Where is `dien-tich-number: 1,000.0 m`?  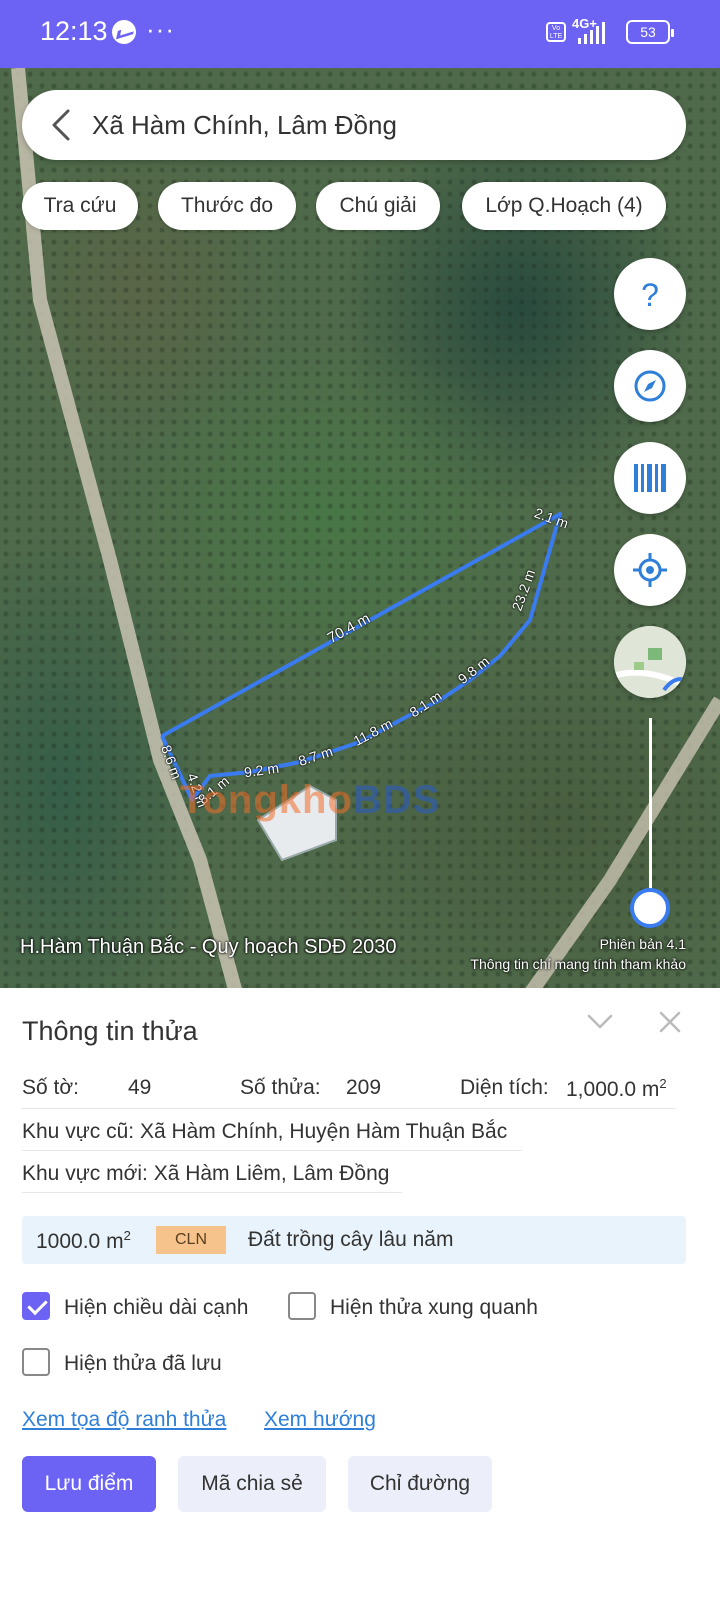
dien-tich-number: 1,000.0 m is located at coordinates (613, 1089).